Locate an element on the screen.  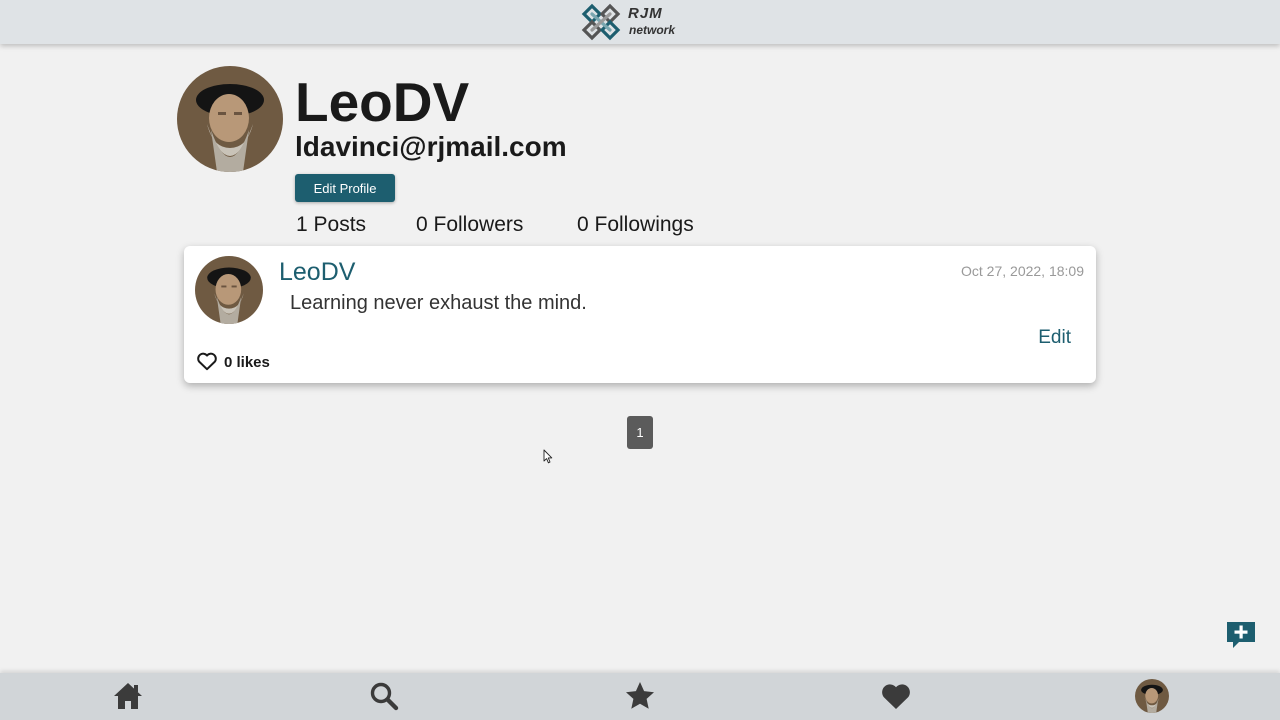
heart-outline-icon is located at coordinates (207, 361).